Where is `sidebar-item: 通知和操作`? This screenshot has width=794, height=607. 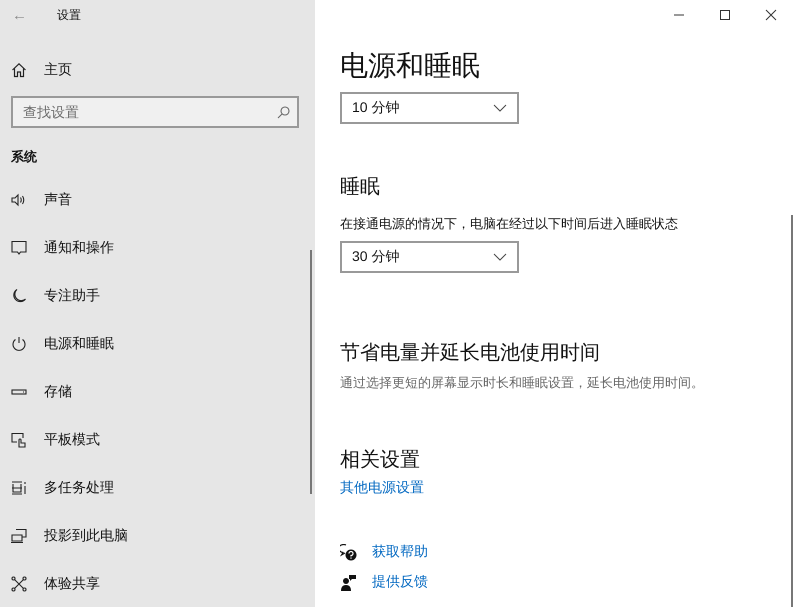 sidebar-item: 通知和操作 is located at coordinates (157, 248).